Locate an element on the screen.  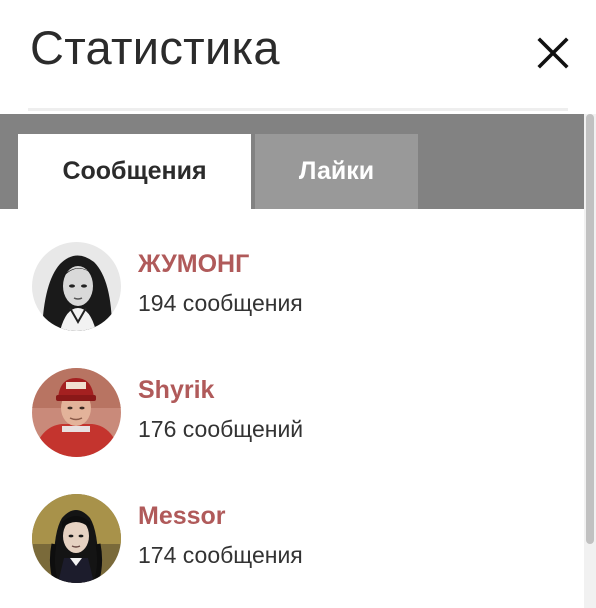
header-divider is located at coordinates (298, 109).